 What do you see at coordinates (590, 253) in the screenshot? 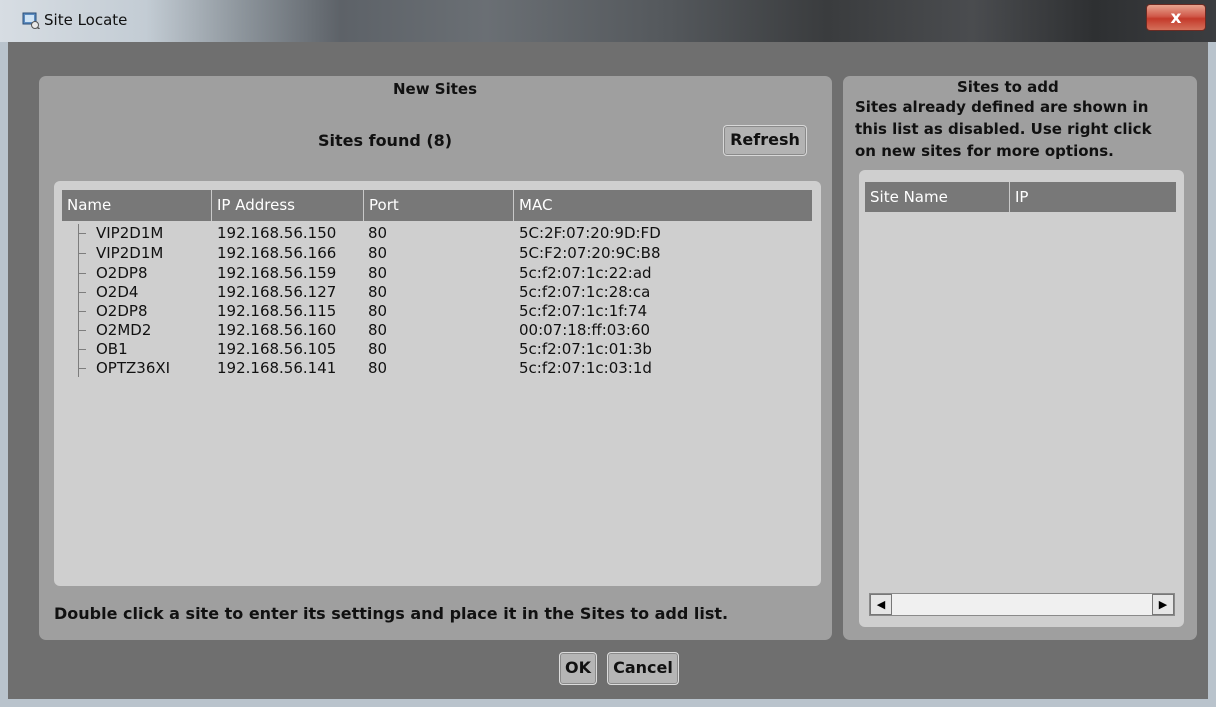
I see `site-mac: 5C:F2:07:20:9C:B8` at bounding box center [590, 253].